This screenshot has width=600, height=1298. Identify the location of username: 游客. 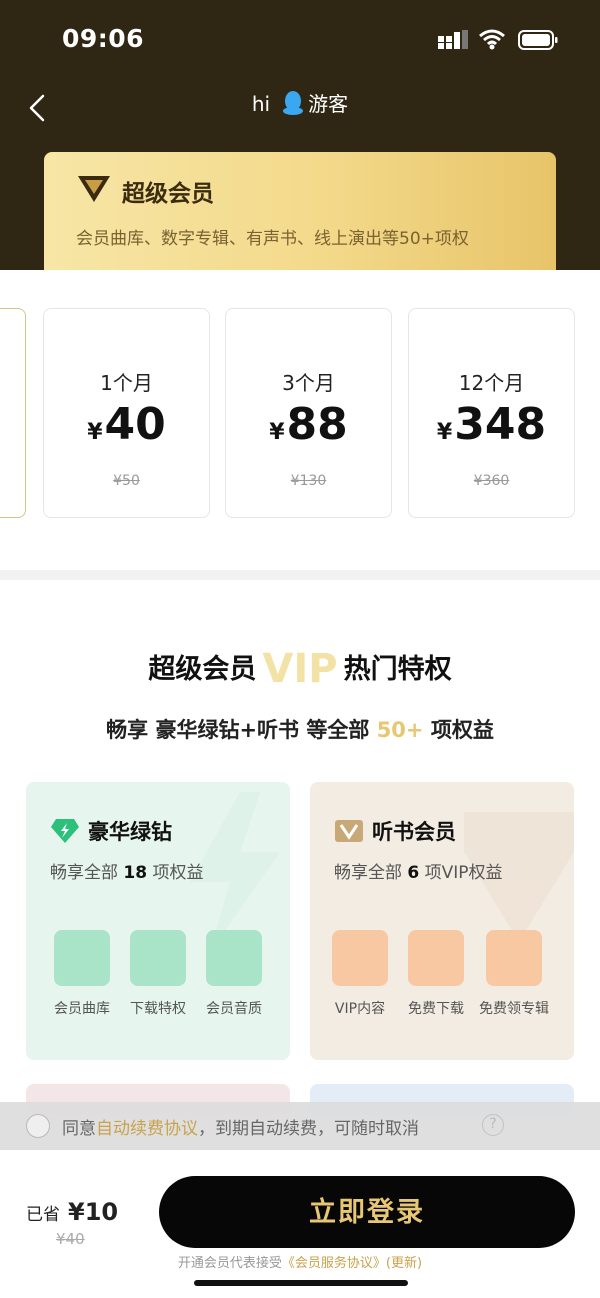
(328, 104).